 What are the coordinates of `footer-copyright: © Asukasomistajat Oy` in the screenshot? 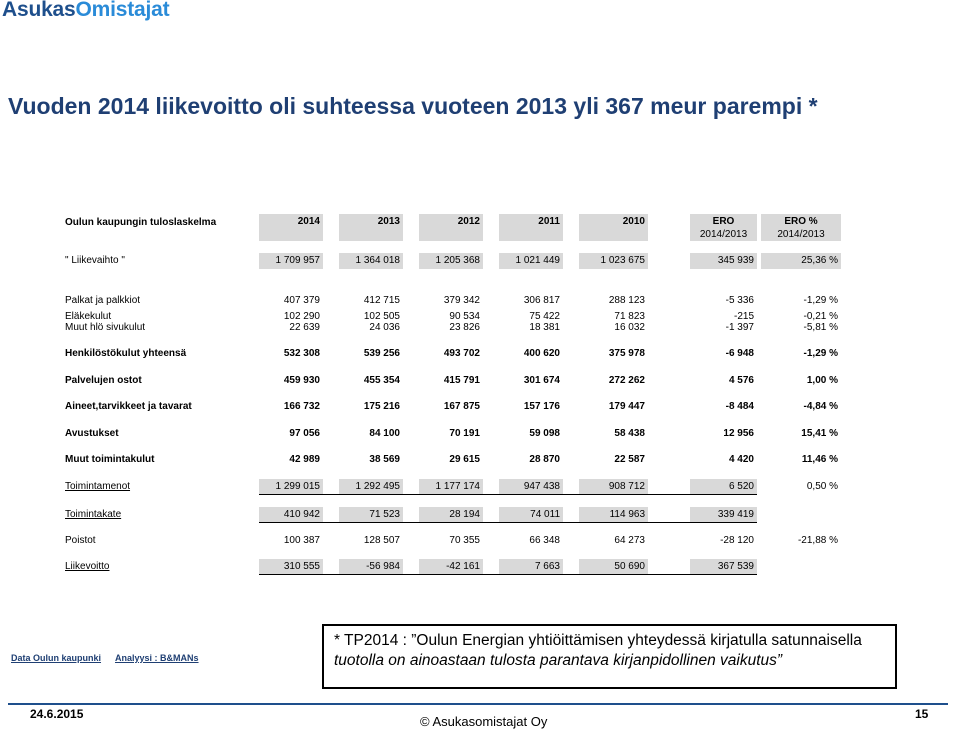 It's located at (484, 721).